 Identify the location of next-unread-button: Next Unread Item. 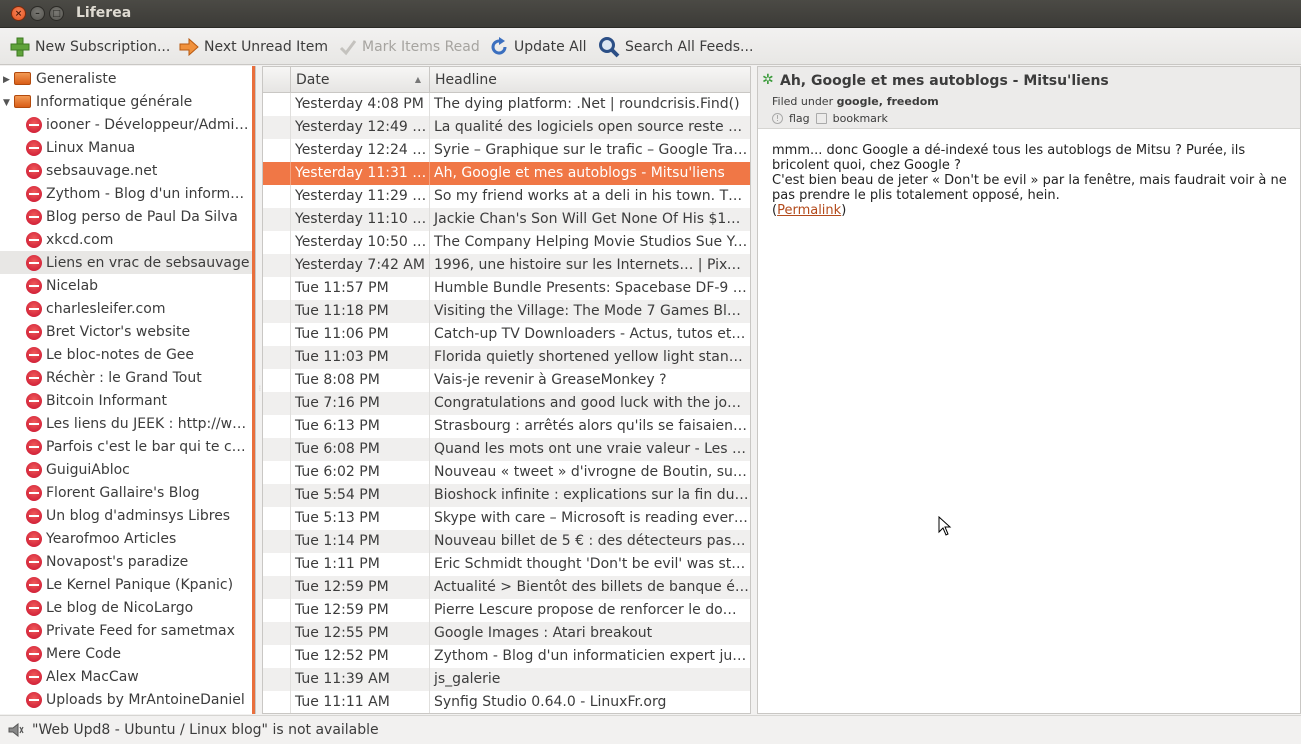
(253, 47).